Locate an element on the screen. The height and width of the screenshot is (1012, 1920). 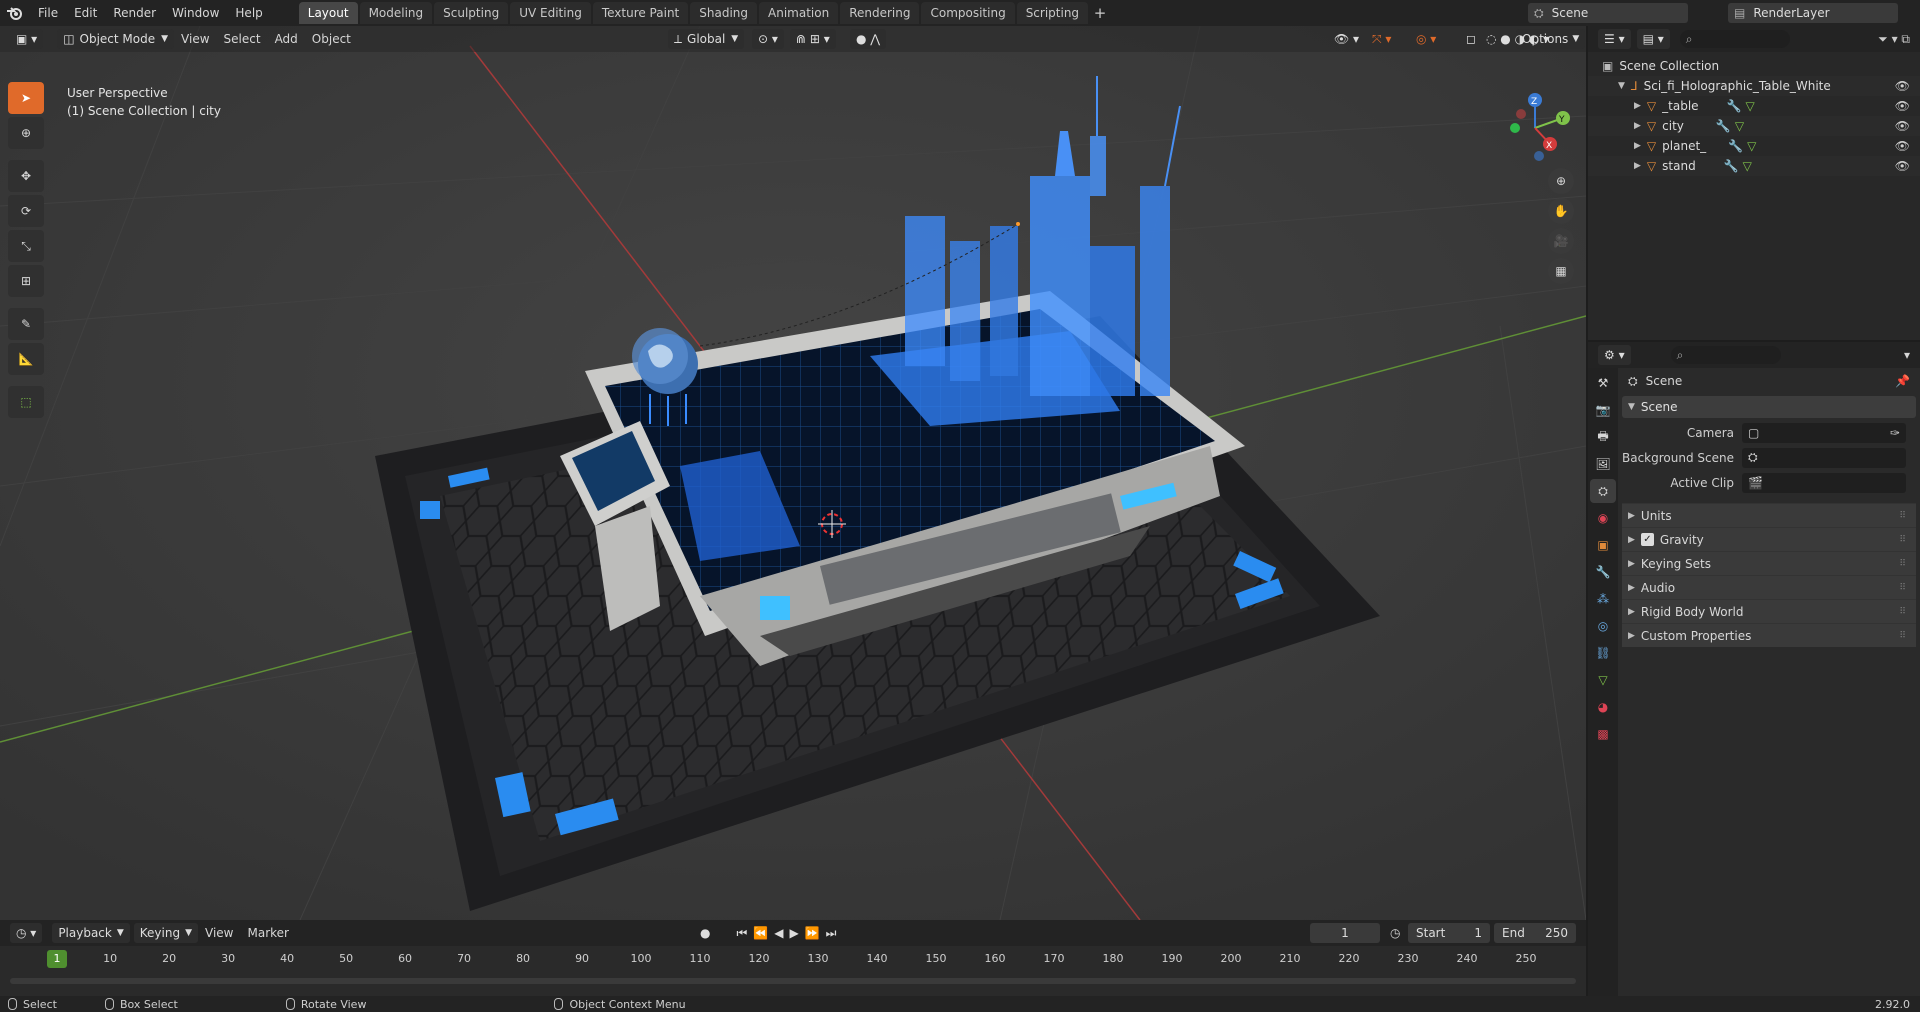
expand-down-icon: ▼ is located at coordinates (1621, 86).